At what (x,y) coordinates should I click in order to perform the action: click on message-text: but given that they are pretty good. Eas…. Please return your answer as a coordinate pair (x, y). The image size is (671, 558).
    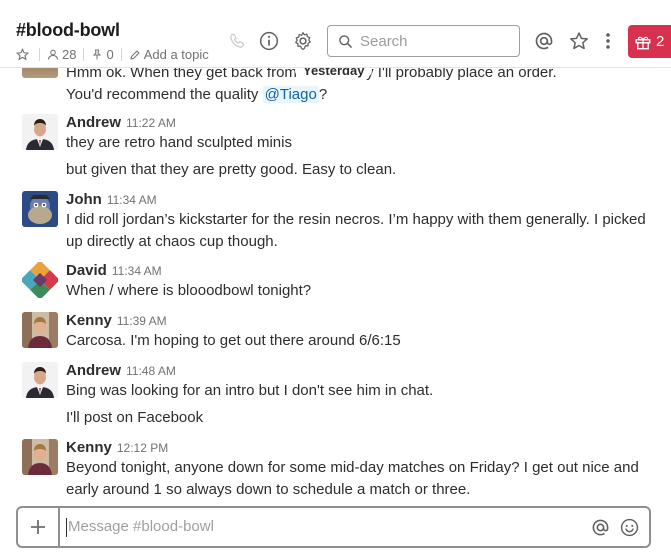
    Looking at the image, I should click on (231, 169).